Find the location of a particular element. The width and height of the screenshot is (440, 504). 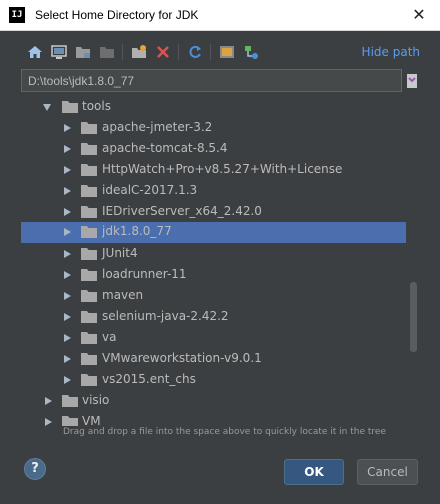

tree-node-label: tools is located at coordinates (96, 106).